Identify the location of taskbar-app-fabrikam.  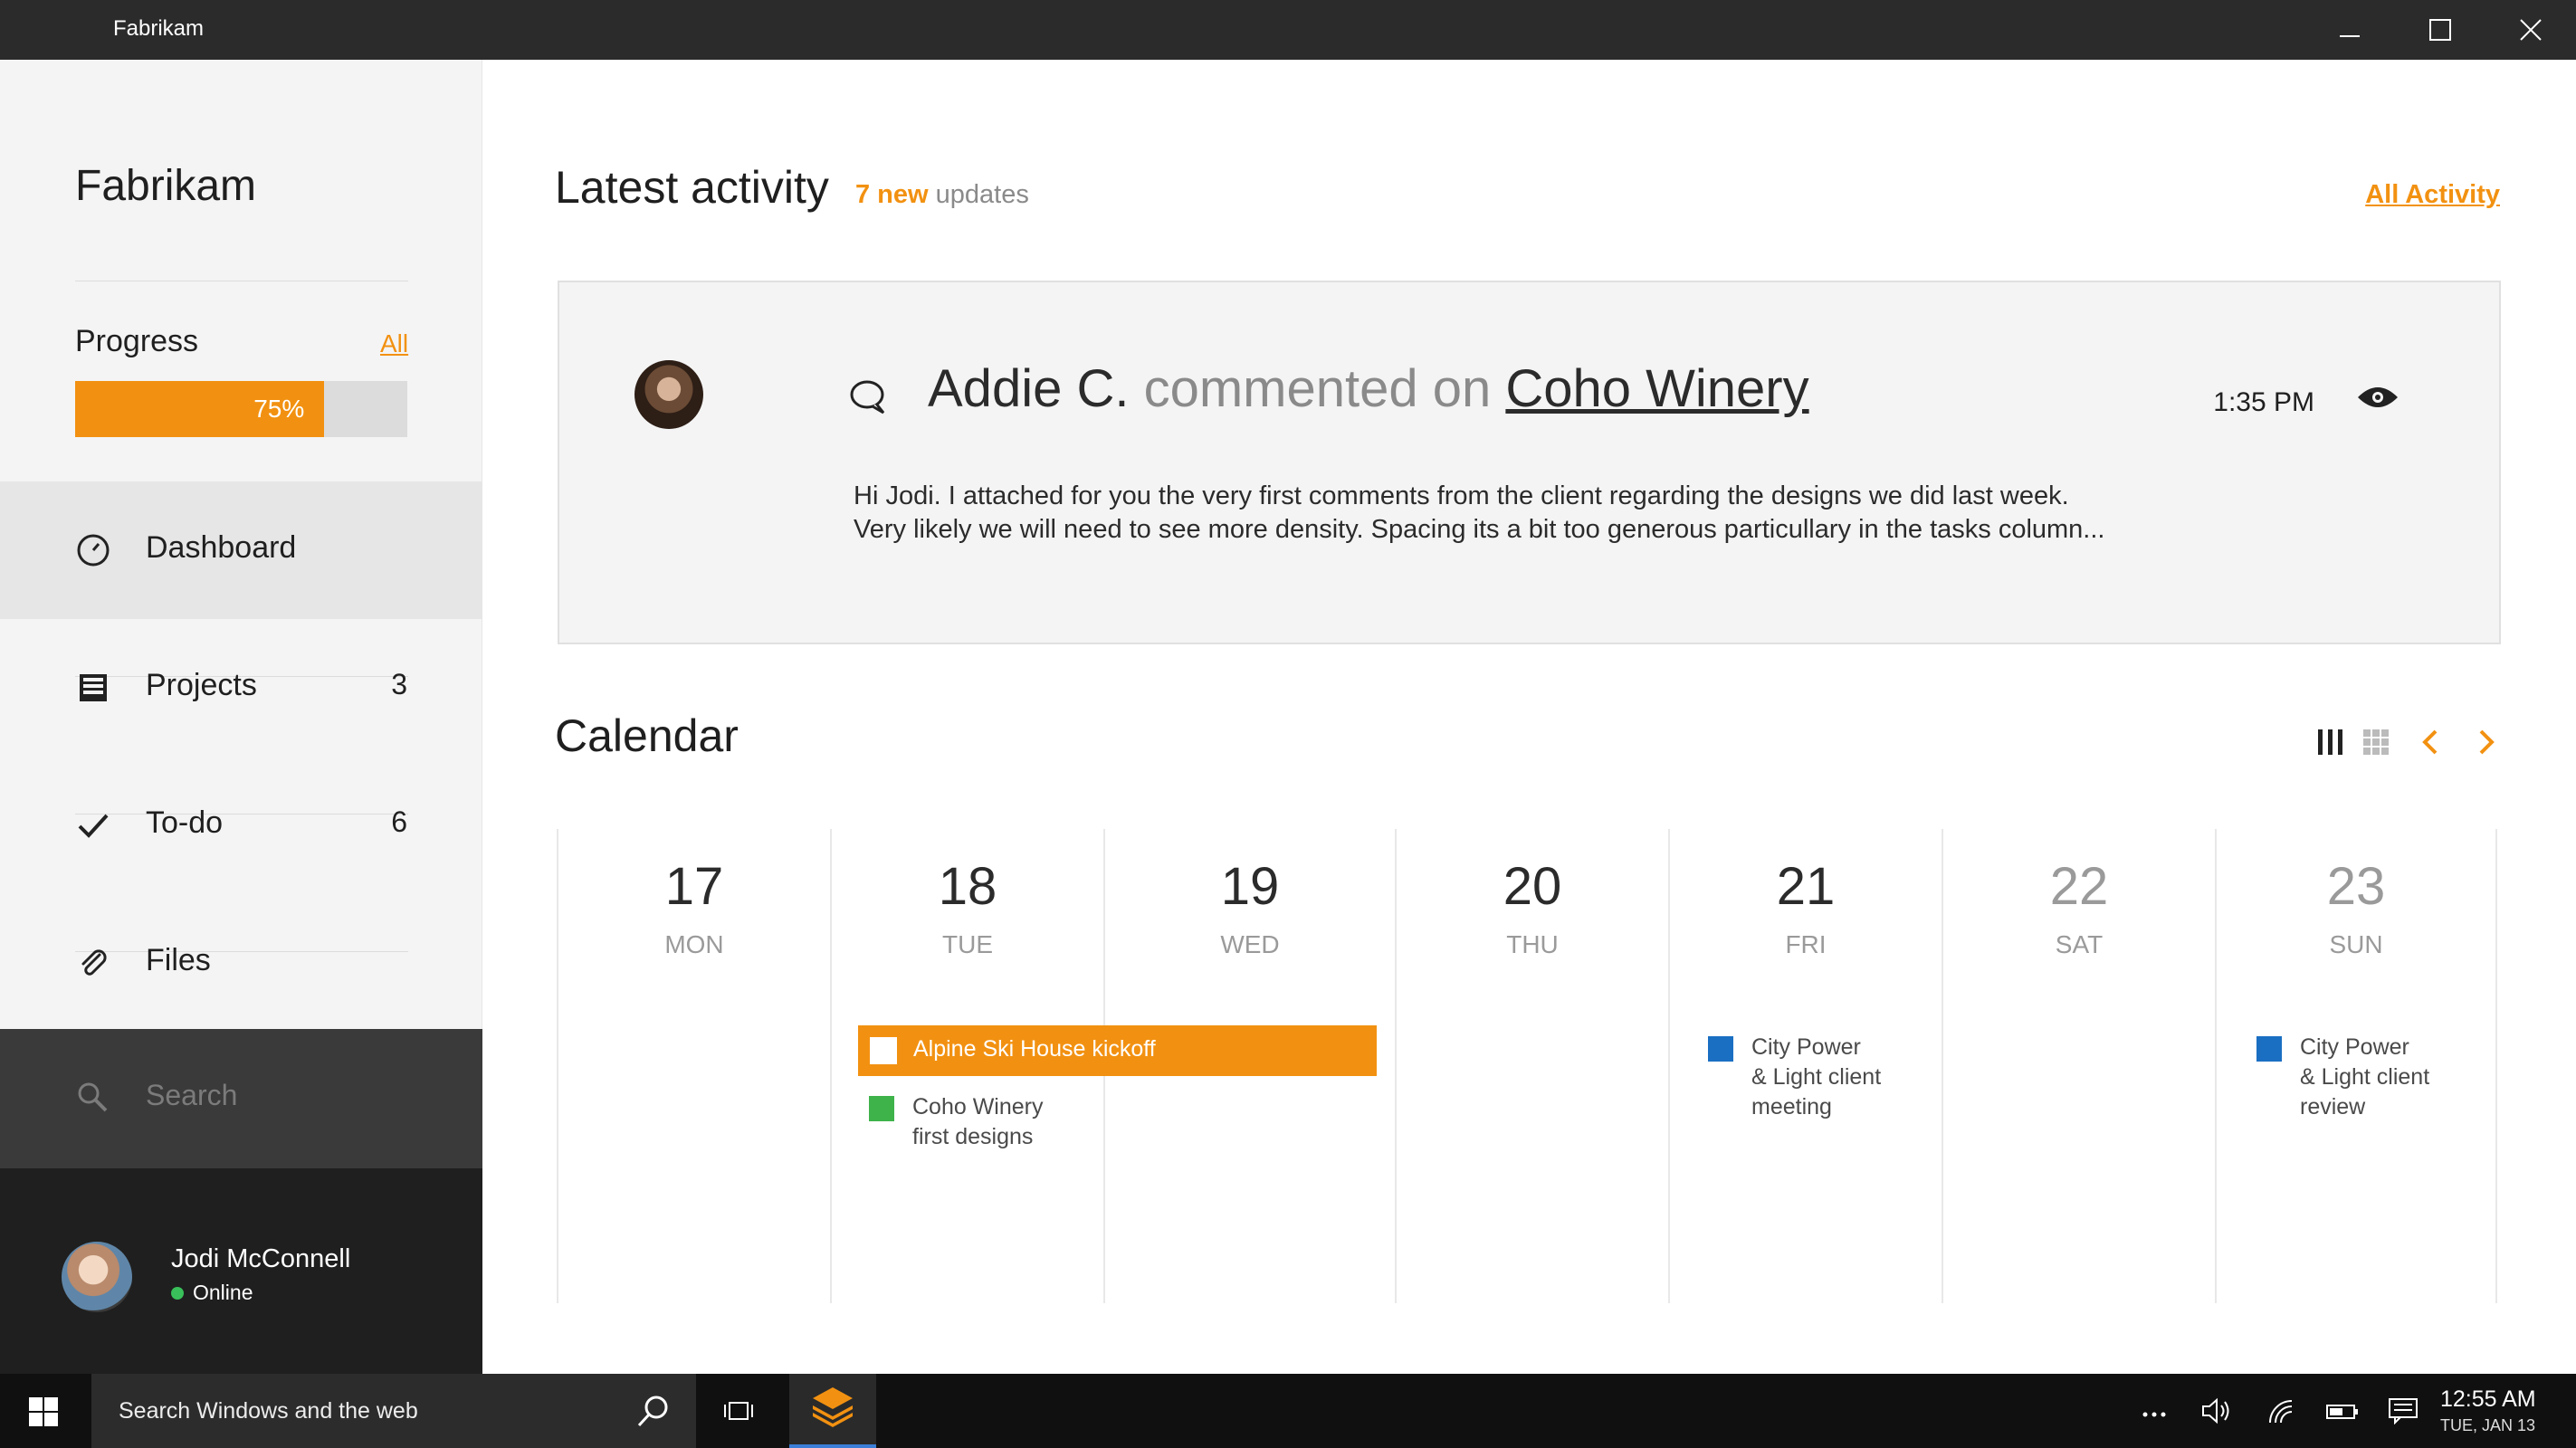
(832, 1411).